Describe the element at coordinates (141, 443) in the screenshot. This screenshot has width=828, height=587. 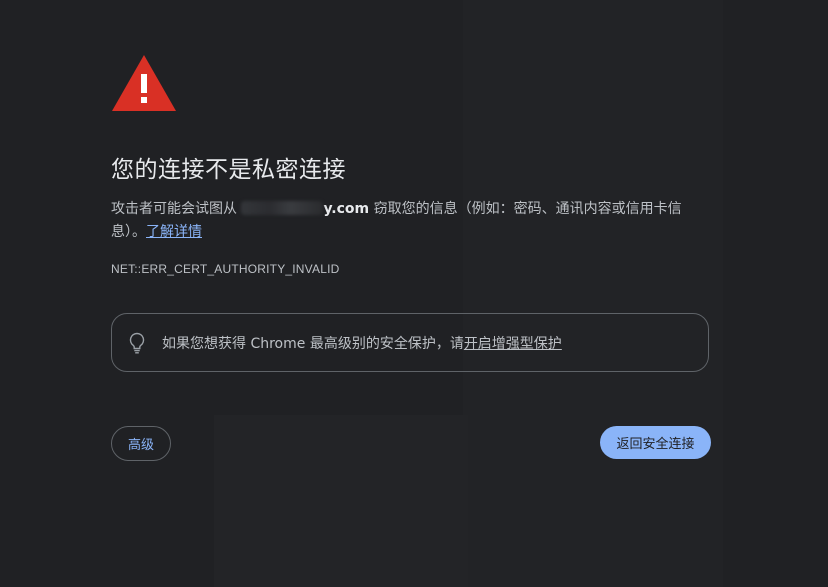
I see `advanced-button: 高级` at that location.